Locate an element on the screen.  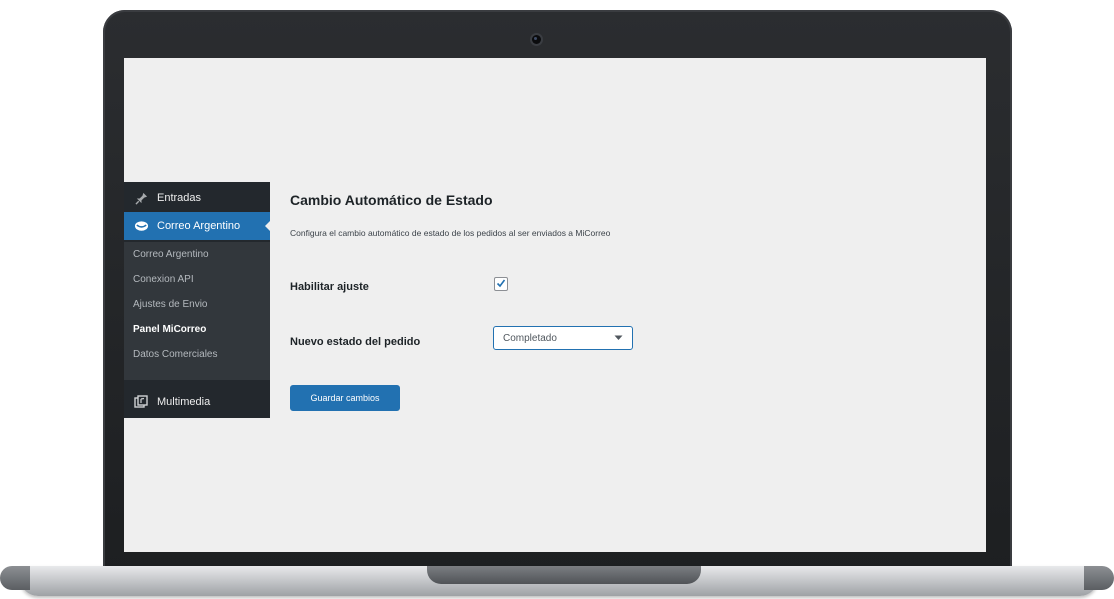
media-icon is located at coordinates (141, 402).